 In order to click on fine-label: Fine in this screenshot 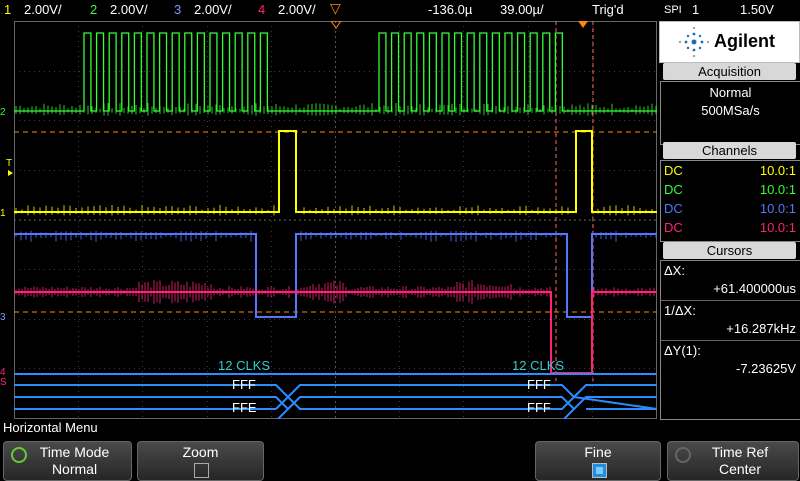, I will do `click(598, 452)`.